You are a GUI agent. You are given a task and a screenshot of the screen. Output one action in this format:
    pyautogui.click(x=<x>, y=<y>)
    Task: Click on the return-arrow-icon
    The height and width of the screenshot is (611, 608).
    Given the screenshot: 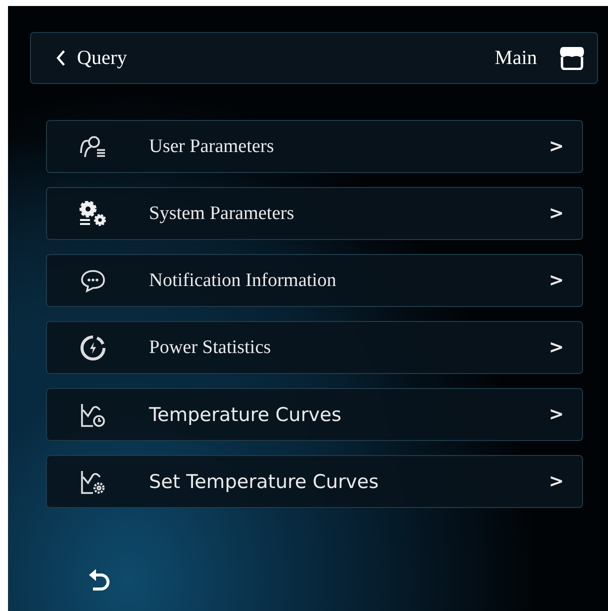 What is the action you would take?
    pyautogui.click(x=100, y=580)
    